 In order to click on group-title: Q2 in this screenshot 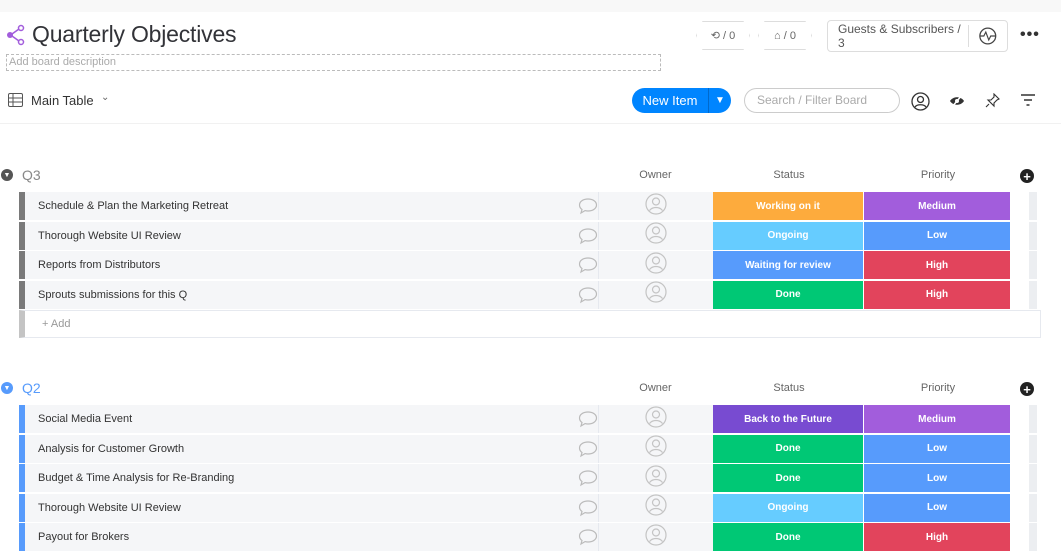, I will do `click(31, 388)`.